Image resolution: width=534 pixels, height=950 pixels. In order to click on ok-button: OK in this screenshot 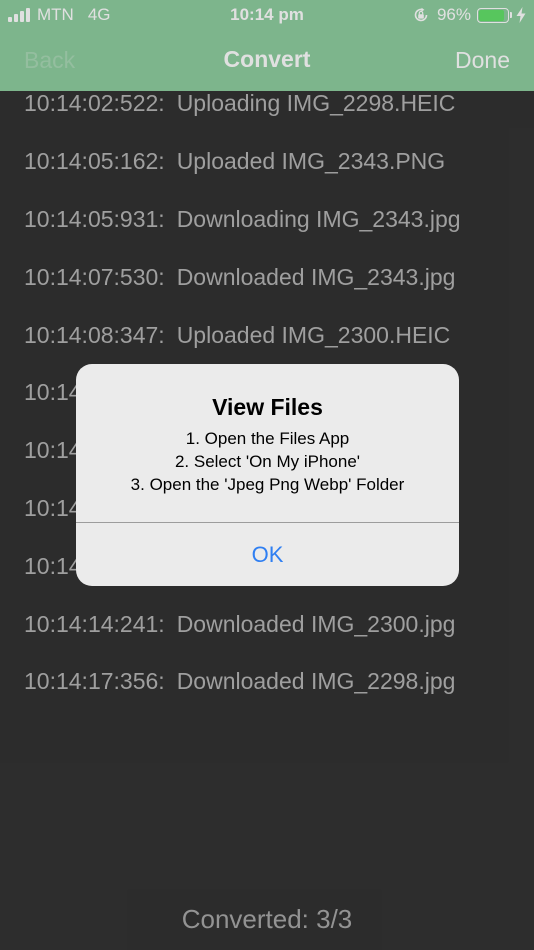, I will do `click(267, 554)`.